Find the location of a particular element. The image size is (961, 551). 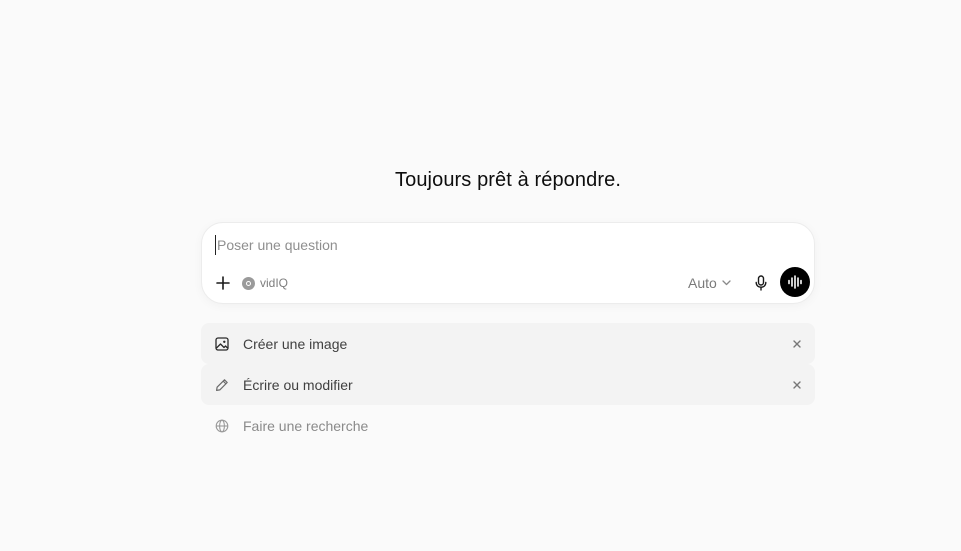

voice-mode-button is located at coordinates (795, 282).